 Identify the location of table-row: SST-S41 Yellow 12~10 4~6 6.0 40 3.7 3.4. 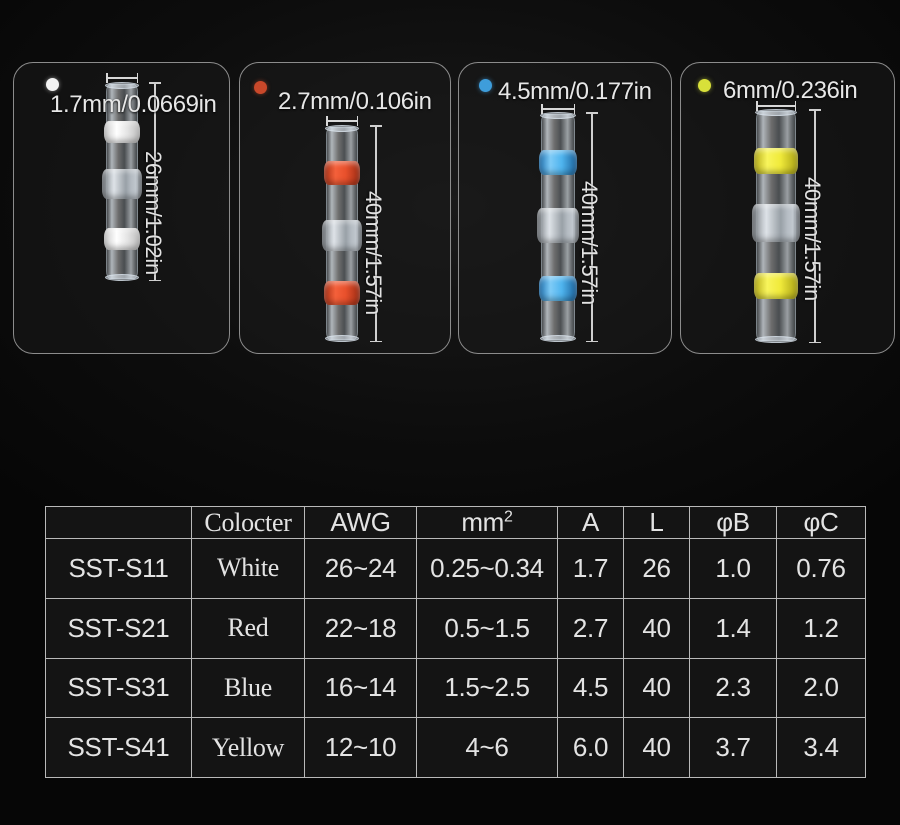
(455, 747).